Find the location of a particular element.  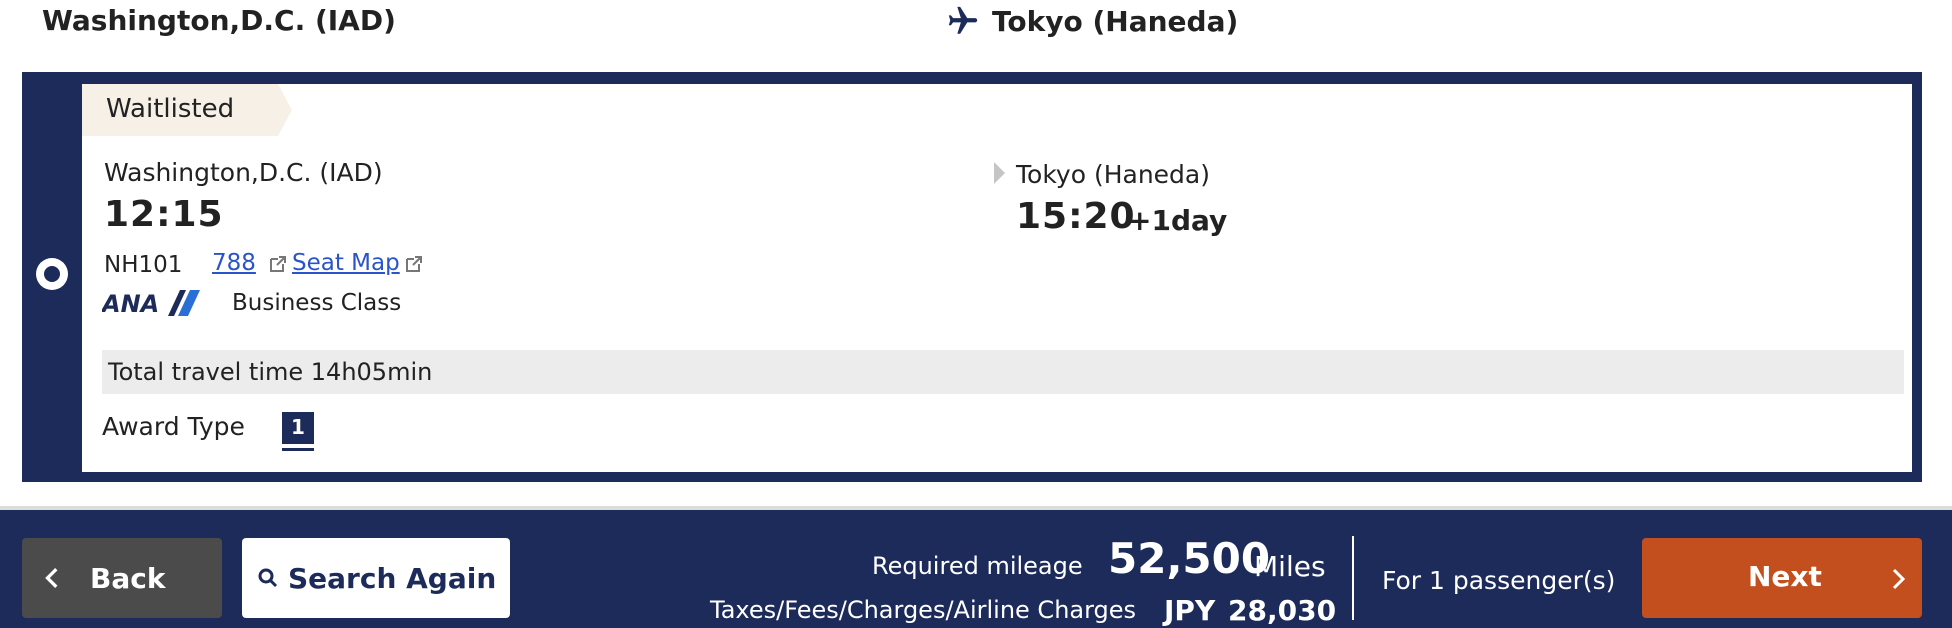

required-mileage-value: 52,500 is located at coordinates (1189, 558).